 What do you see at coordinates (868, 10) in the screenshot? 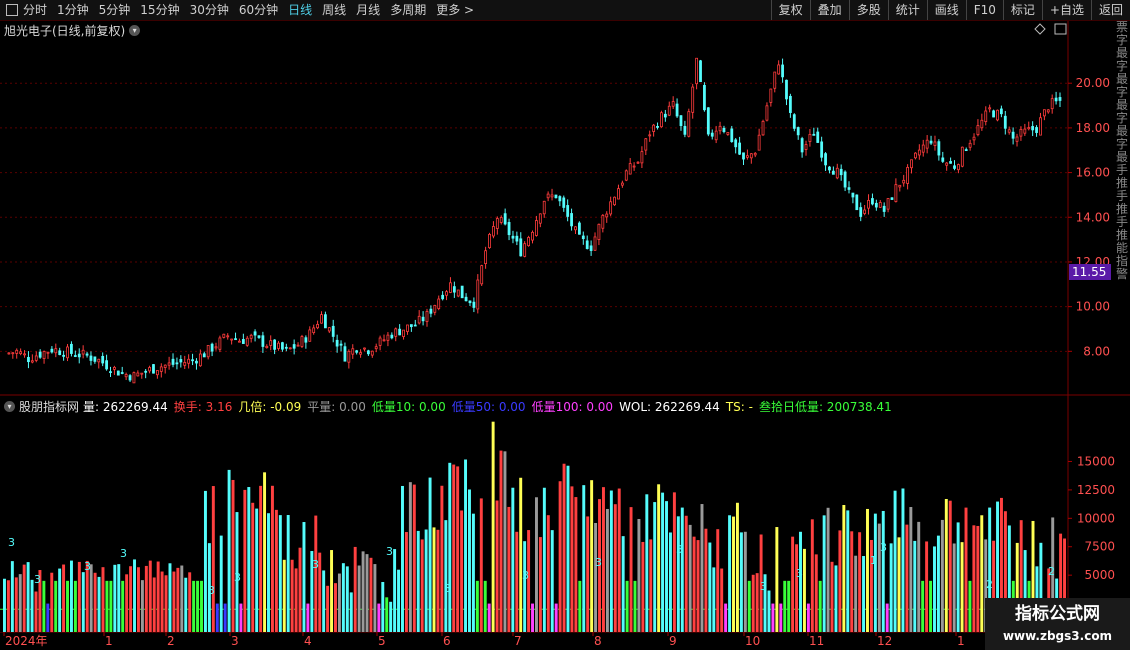
I see `toolbar-action-2: 多股` at bounding box center [868, 10].